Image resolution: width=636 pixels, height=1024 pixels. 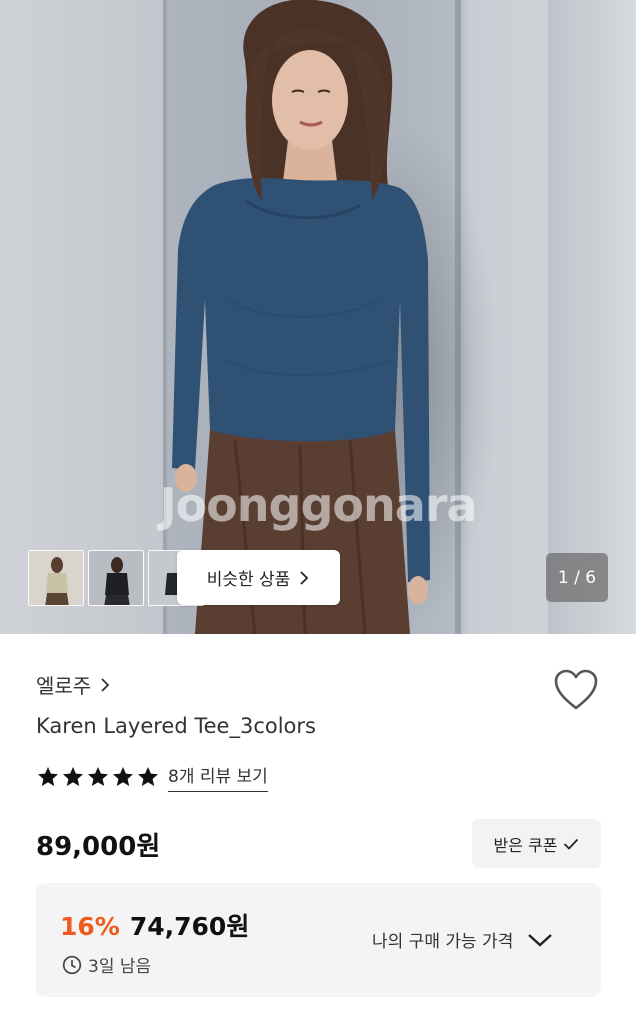 I want to click on review-link: 8개 리뷰 보기, so click(x=218, y=777).